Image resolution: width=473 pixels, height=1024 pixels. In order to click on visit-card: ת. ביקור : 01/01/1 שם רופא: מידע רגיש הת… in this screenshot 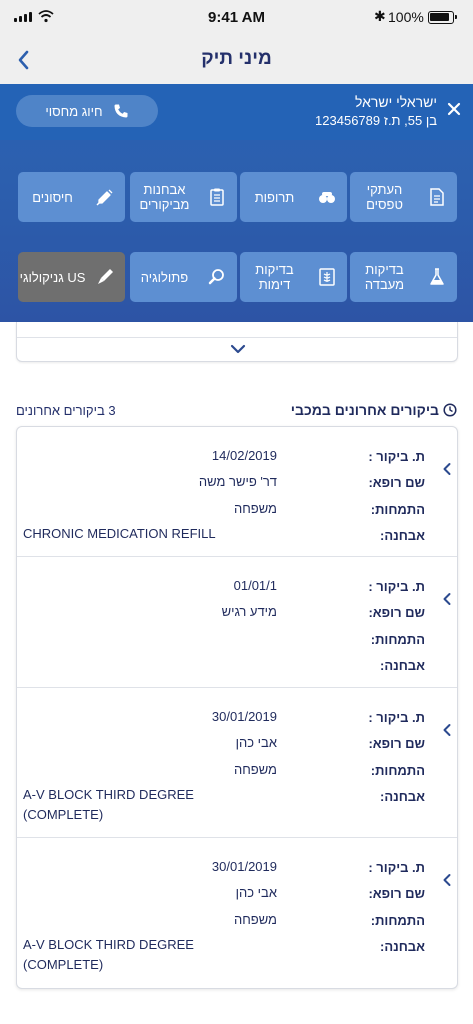, I will do `click(237, 622)`.